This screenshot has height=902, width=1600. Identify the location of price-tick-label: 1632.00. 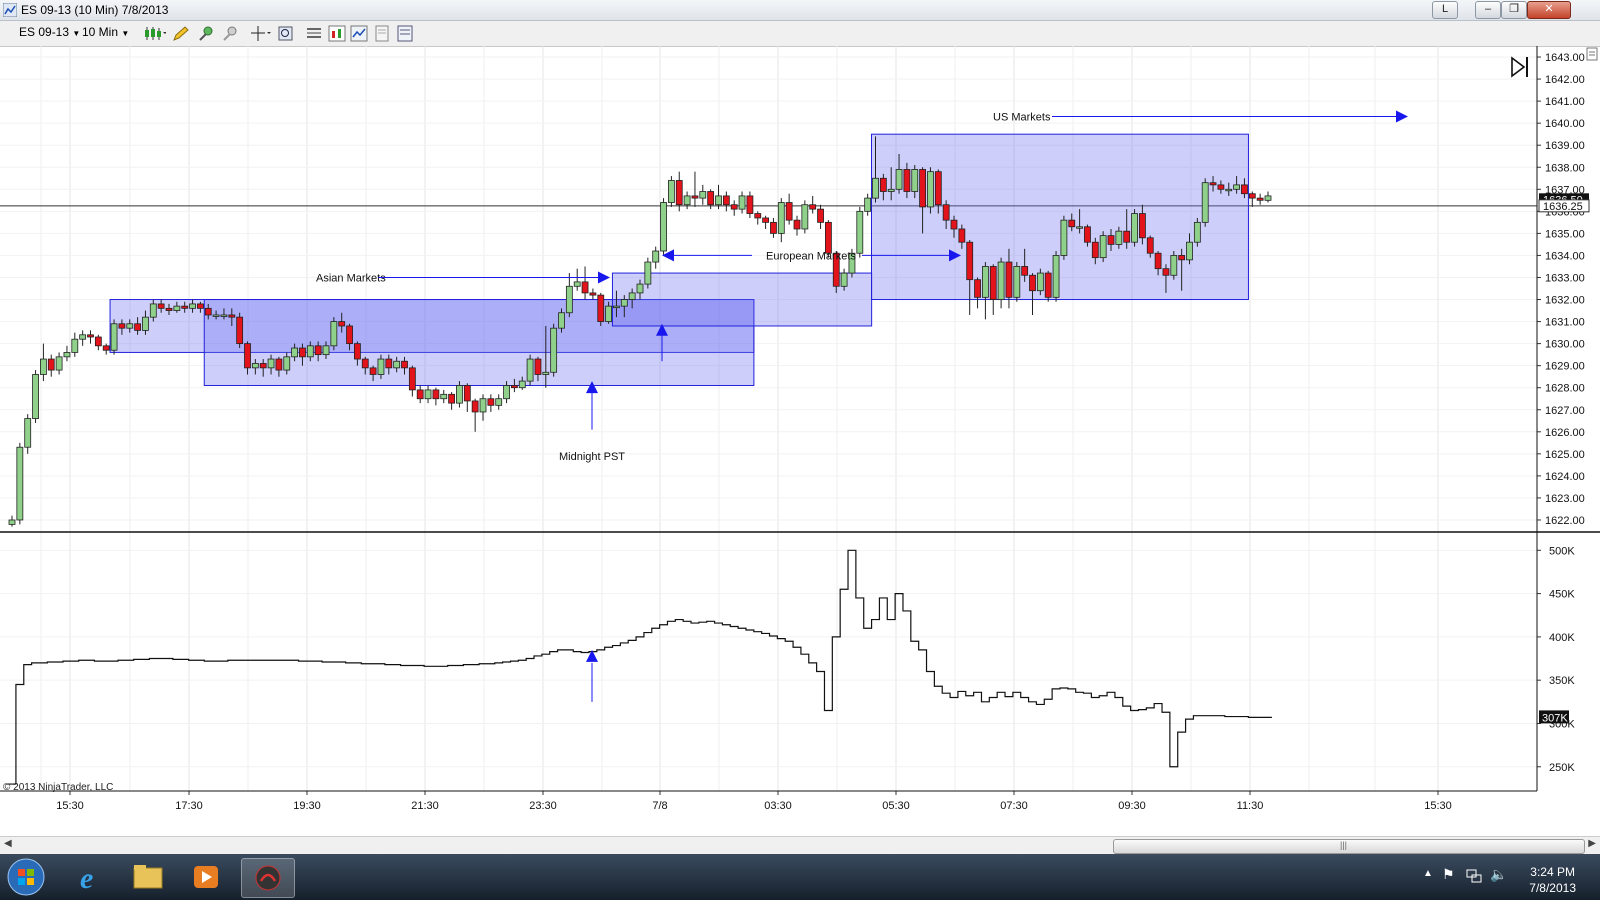
(1565, 301).